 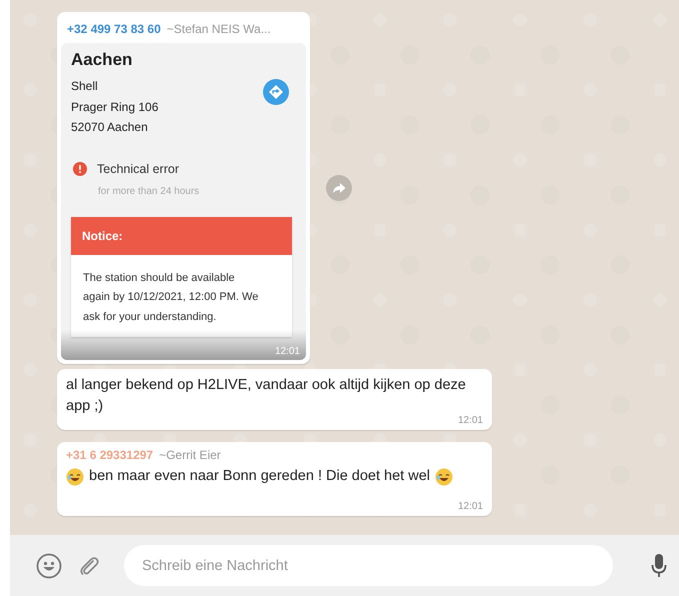 I want to click on status-detail: for more than 24 hours, so click(x=149, y=191).